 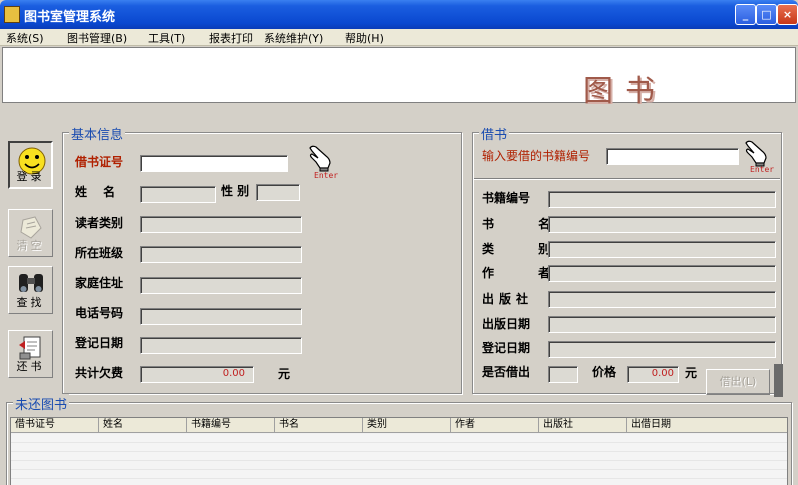 I want to click on grid-header: 借书证号 姓名 书籍编号 书名 类别 作者 出版社 出借日期, so click(x=399, y=425).